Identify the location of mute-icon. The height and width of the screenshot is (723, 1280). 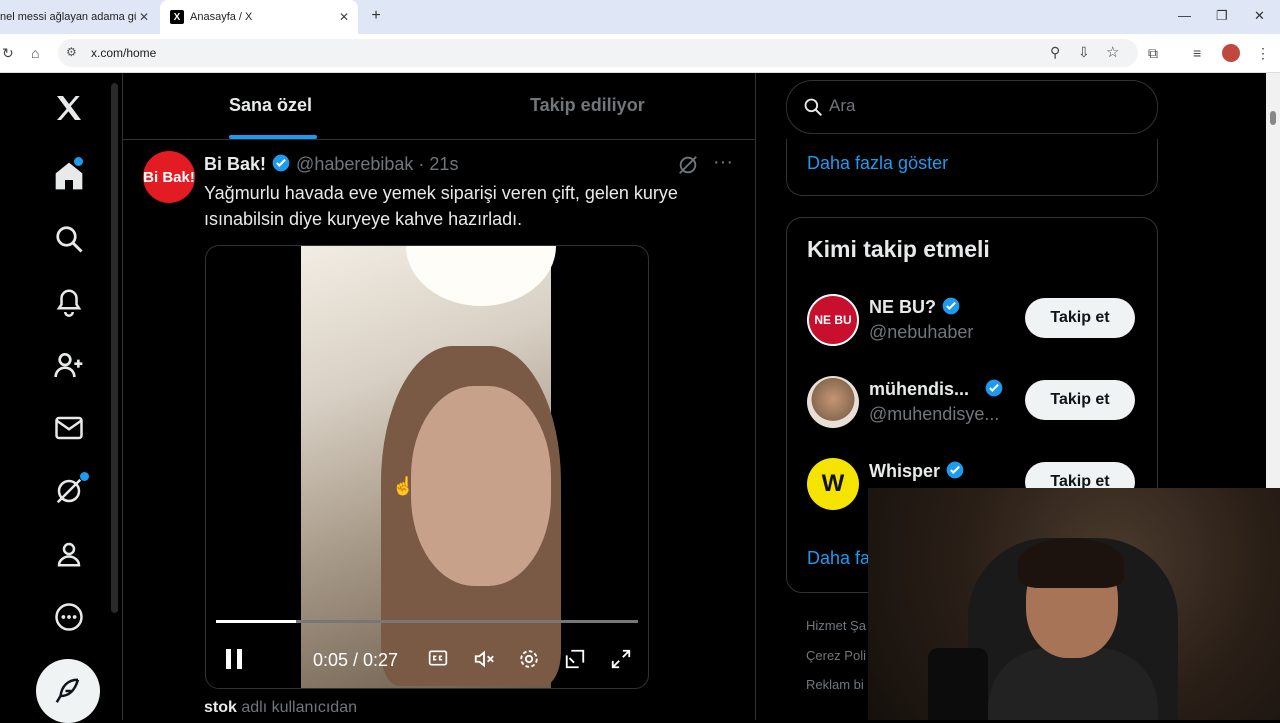
(484, 661).